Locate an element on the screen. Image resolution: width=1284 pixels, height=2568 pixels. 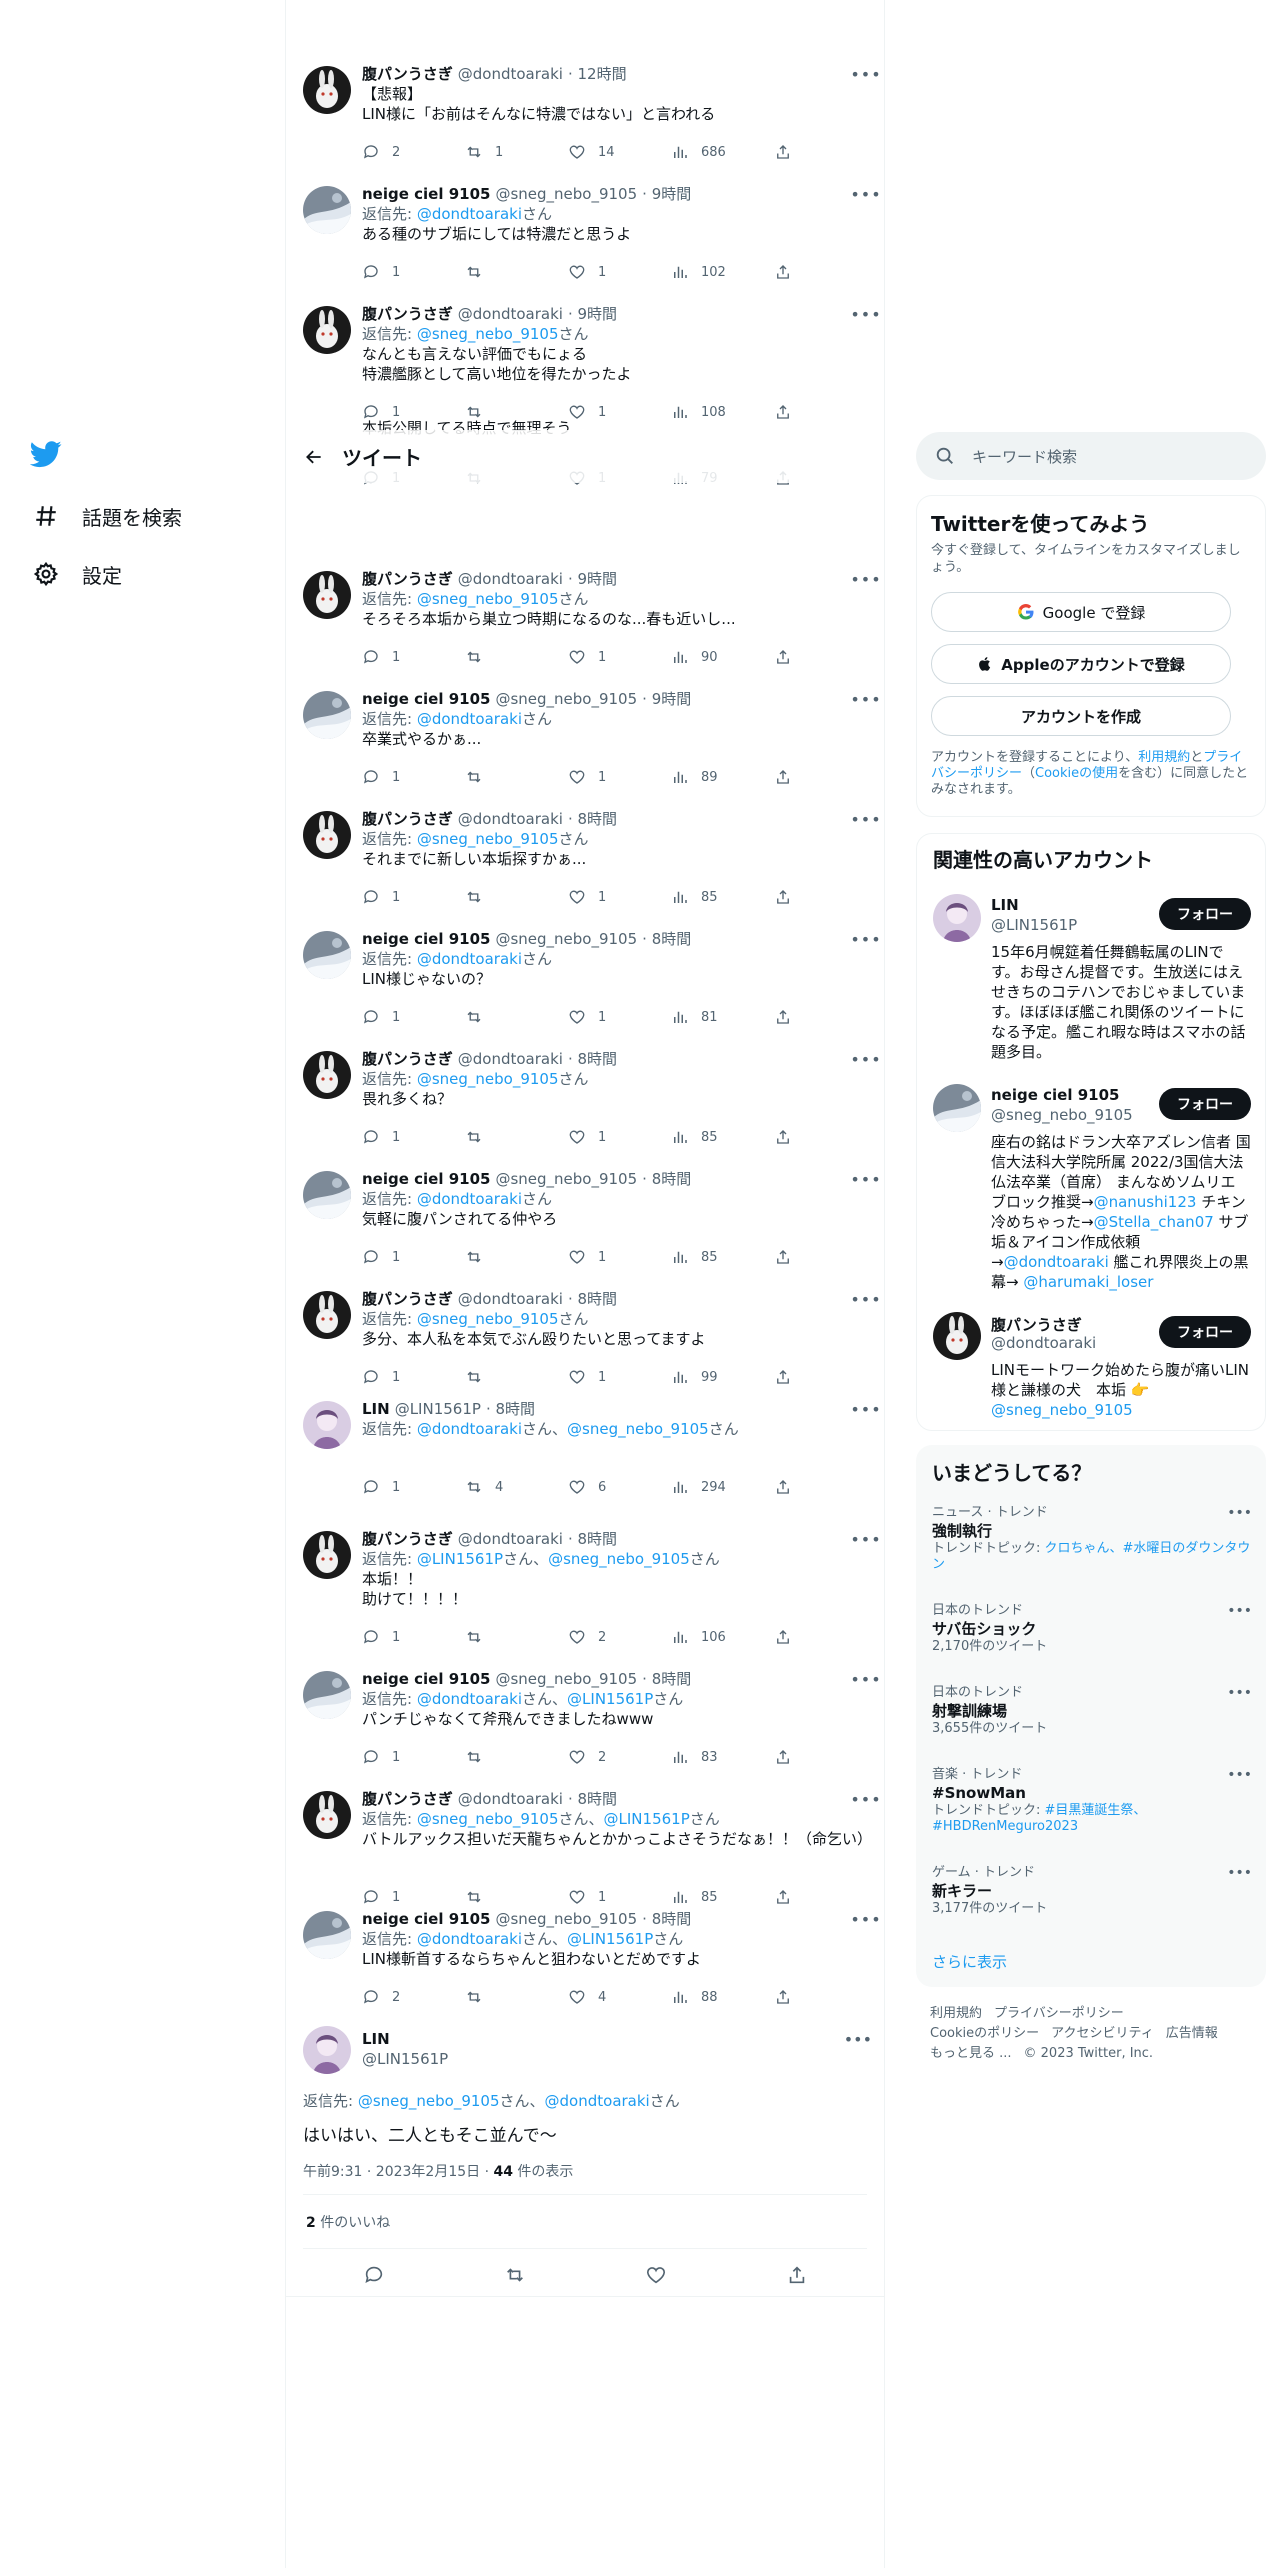
create-account-button: アカウントを作成 is located at coordinates (1081, 716).